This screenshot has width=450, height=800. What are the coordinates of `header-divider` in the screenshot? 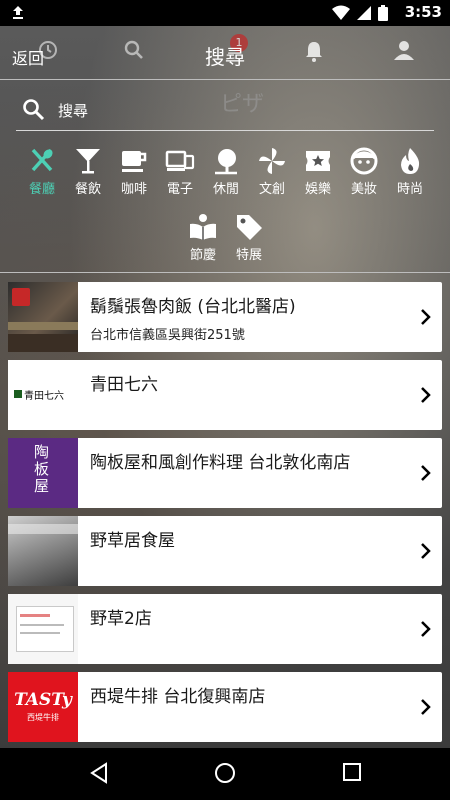 It's located at (225, 79).